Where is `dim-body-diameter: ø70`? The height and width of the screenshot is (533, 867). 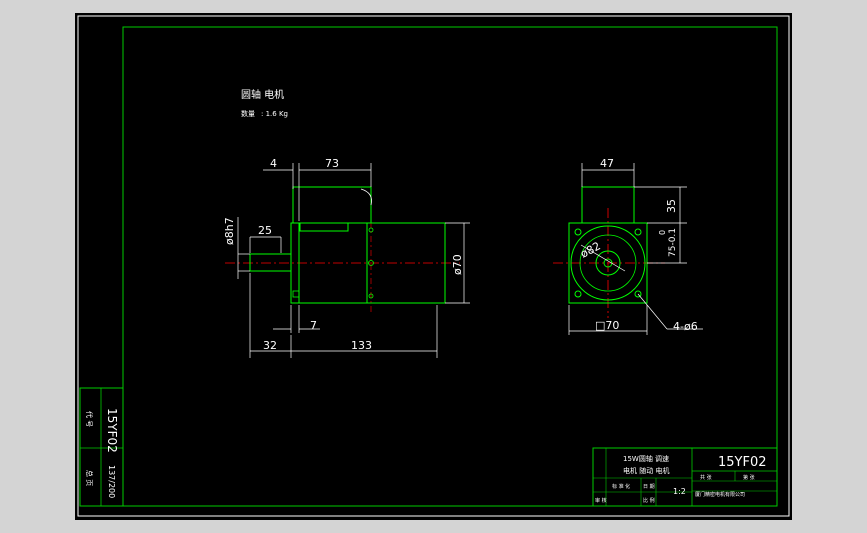
dim-body-diameter: ø70 is located at coordinates (457, 264).